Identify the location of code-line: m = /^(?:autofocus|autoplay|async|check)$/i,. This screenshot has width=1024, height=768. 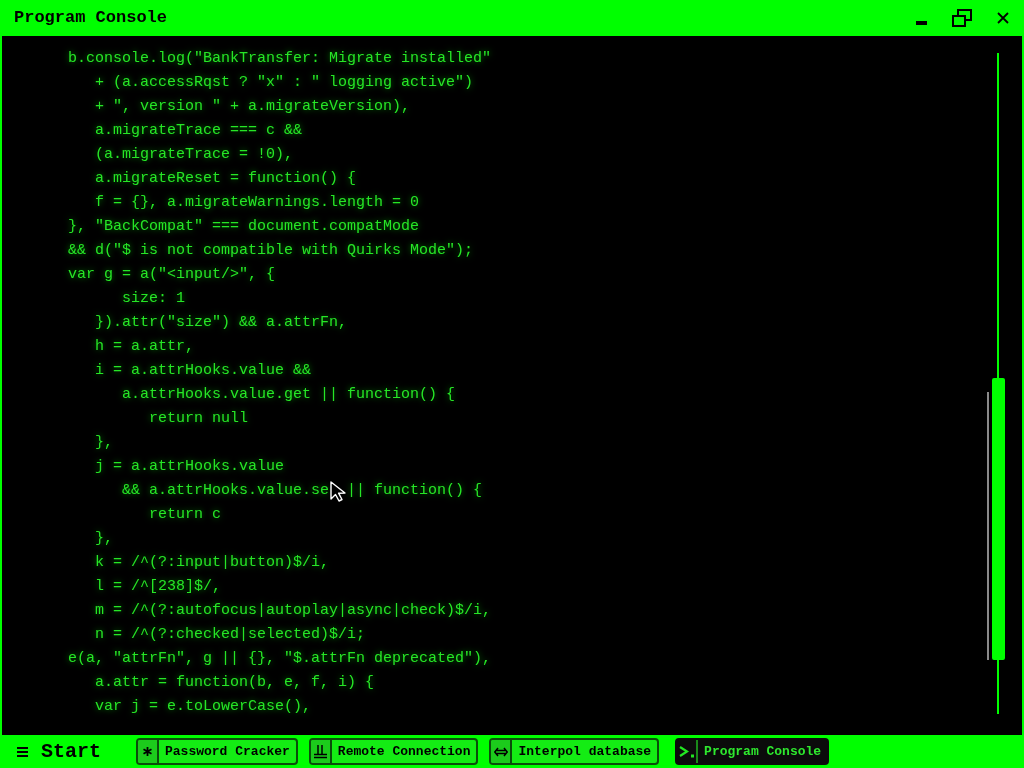
(293, 611).